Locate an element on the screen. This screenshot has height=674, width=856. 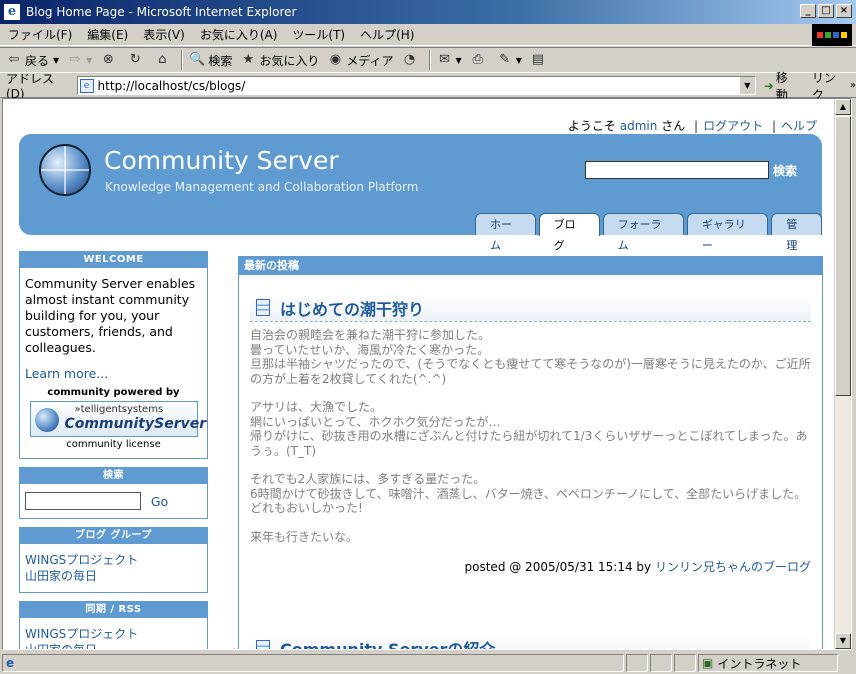
go-arrow-icon: ➜ is located at coordinates (768, 85).